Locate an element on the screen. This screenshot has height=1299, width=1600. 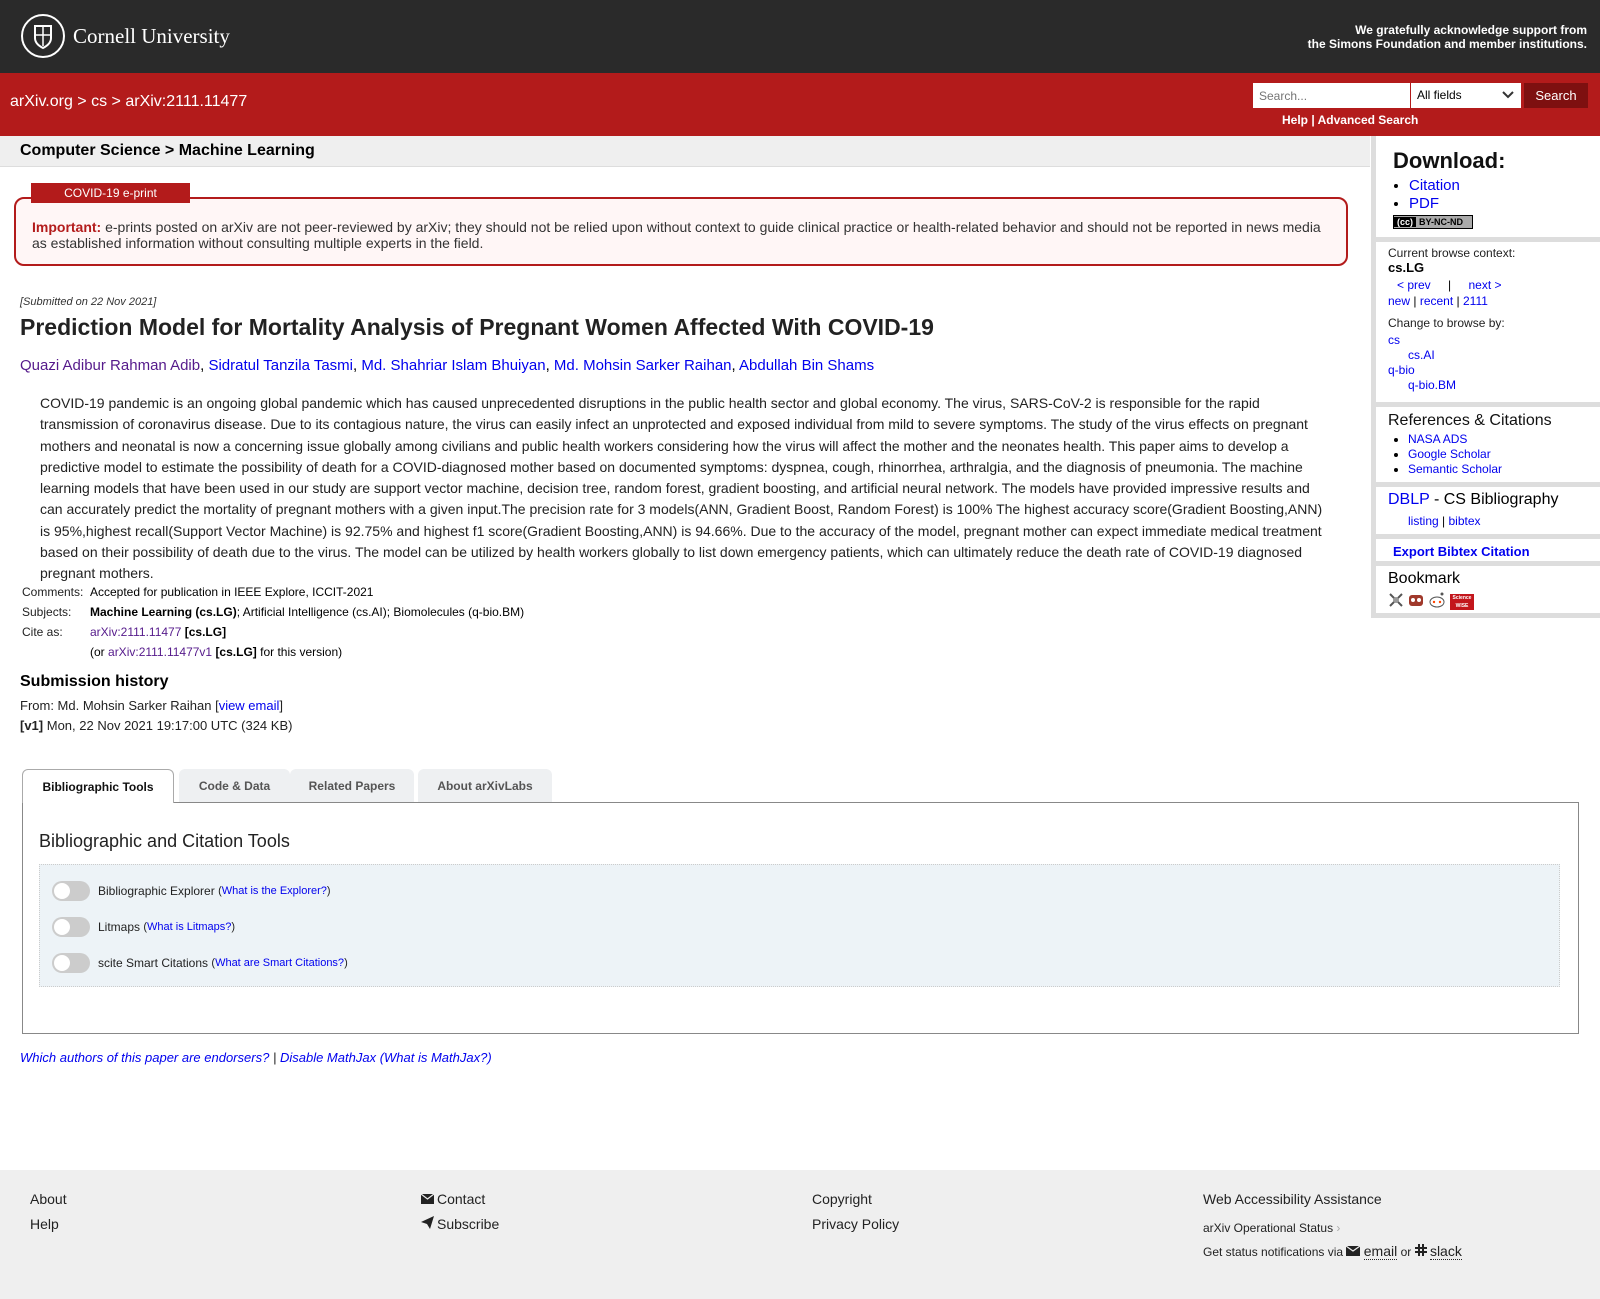
footer-status-link: arXiv Operational Status is located at coordinates (1268, 1228).